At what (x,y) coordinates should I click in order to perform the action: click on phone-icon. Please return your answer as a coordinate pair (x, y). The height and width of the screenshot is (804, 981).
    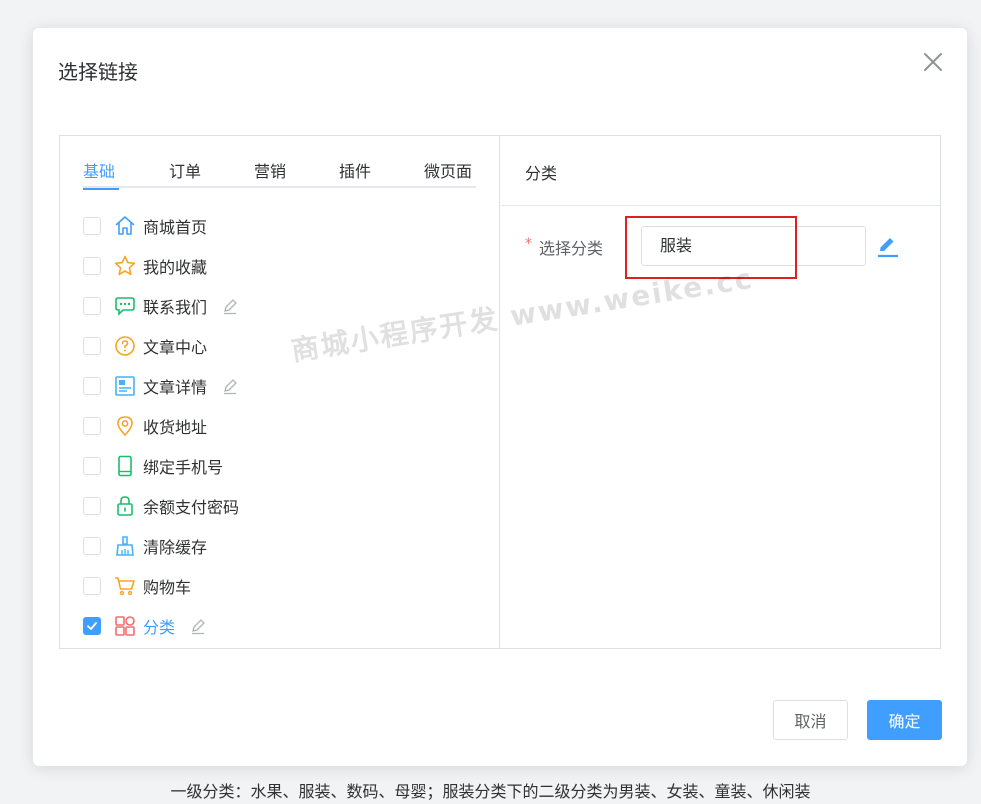
    Looking at the image, I should click on (125, 466).